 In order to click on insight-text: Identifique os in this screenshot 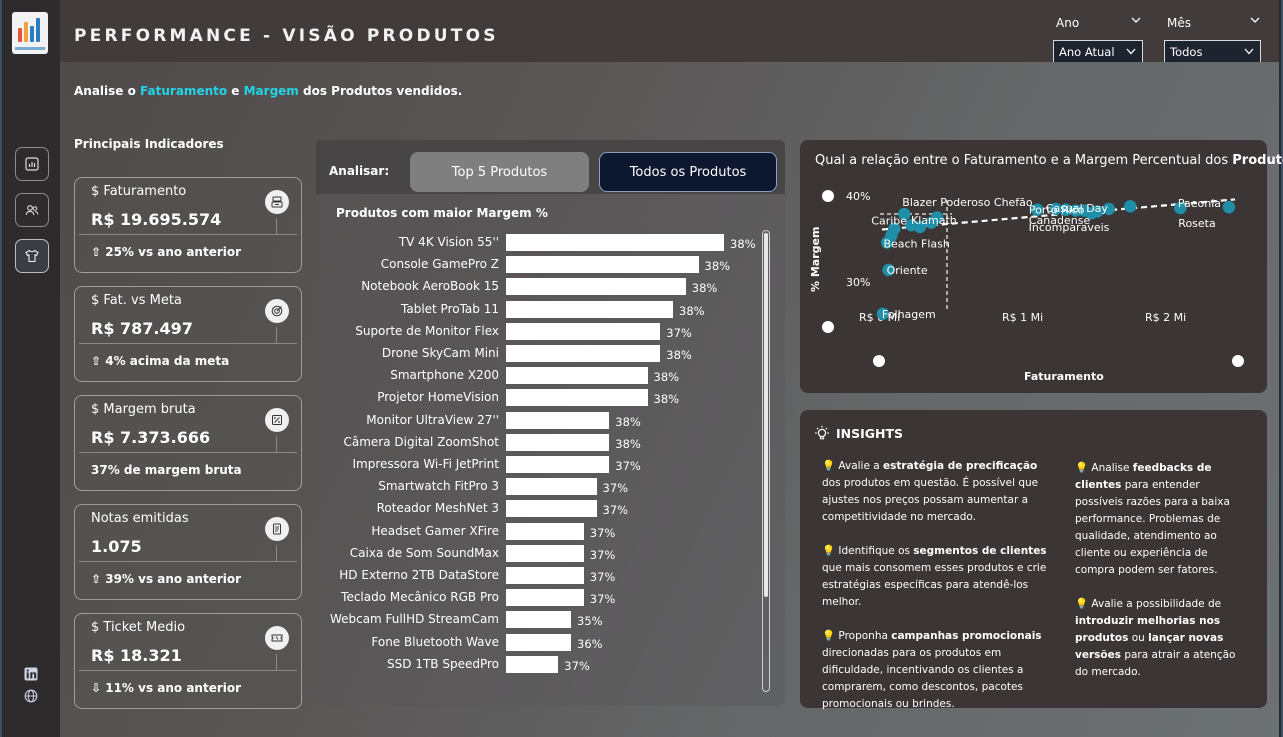, I will do `click(876, 551)`.